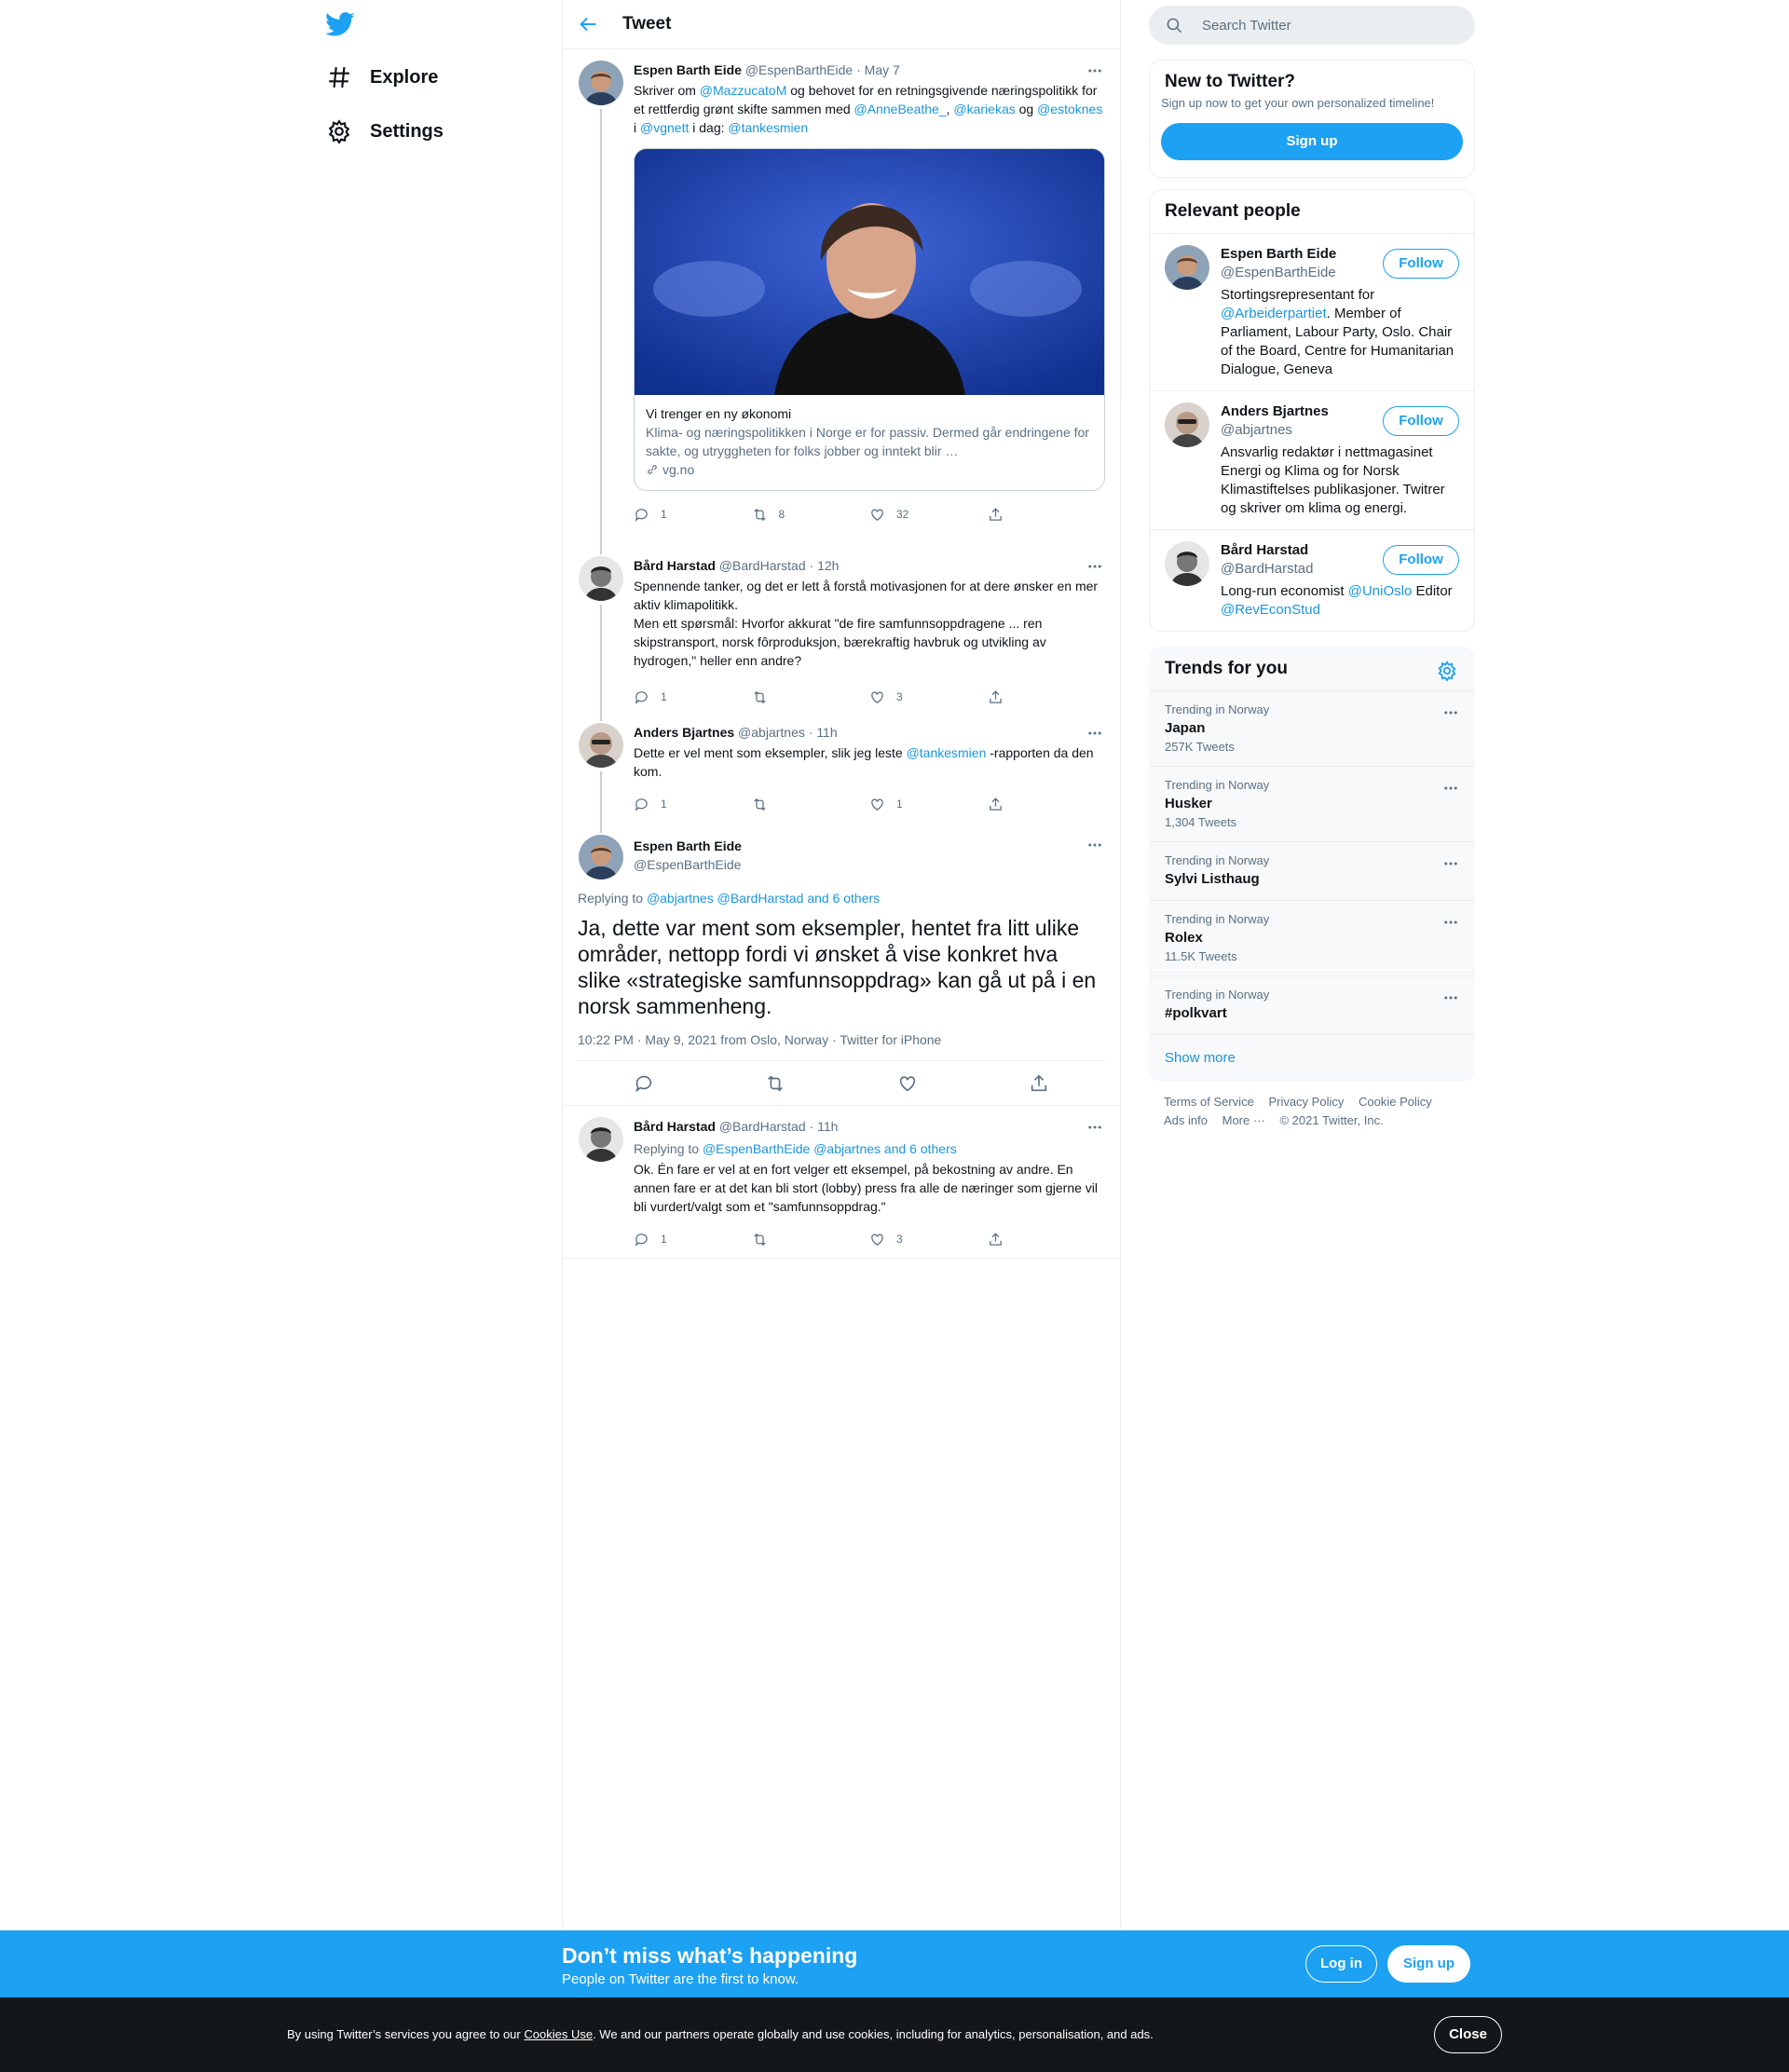  What do you see at coordinates (1341, 1964) in the screenshot?
I see `login-button: Log in` at bounding box center [1341, 1964].